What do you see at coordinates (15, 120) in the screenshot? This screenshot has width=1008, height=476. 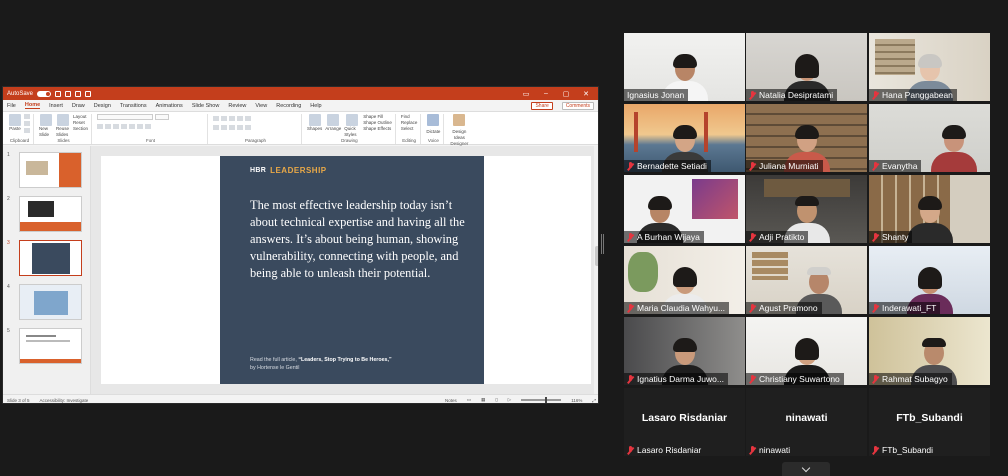 I see `paste-icon` at bounding box center [15, 120].